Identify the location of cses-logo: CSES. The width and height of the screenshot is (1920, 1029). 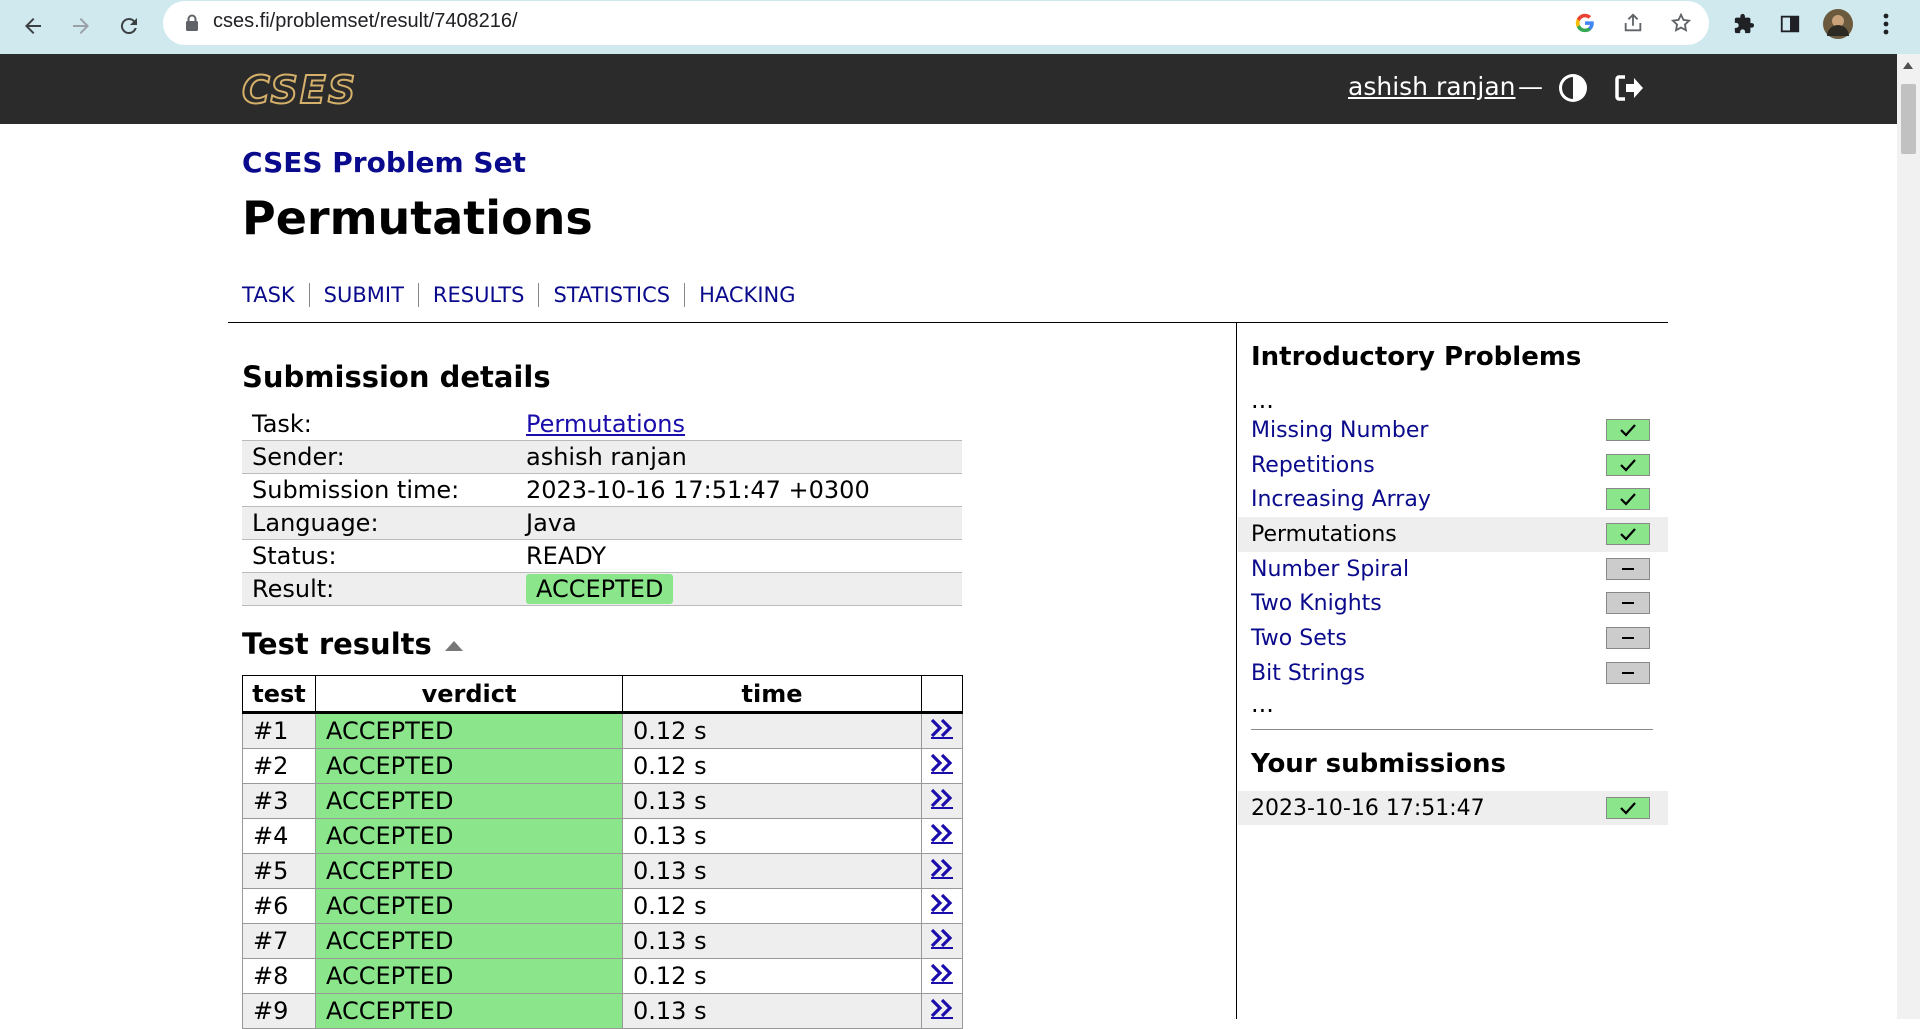
(310, 90).